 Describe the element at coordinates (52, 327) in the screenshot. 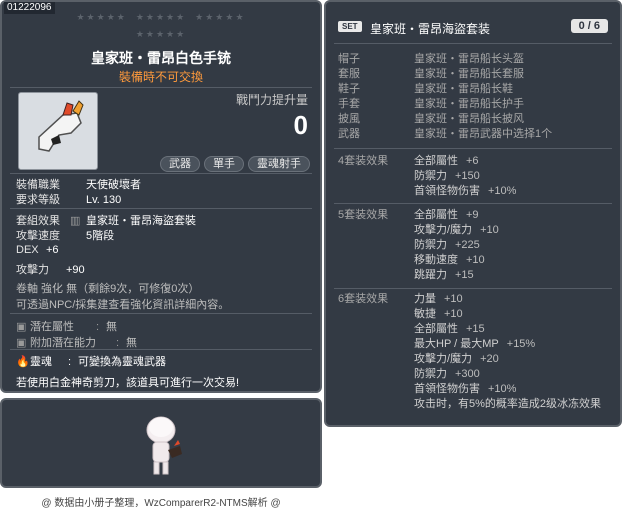

I see `potential-label: 潛在屬性` at that location.